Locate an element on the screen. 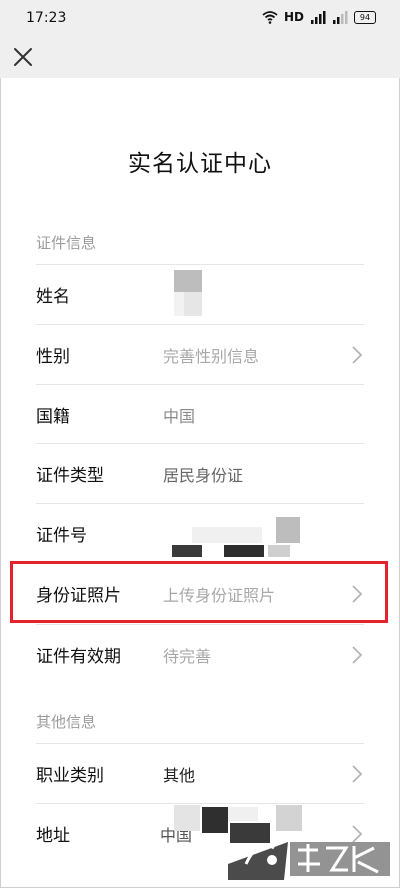  row-gender: 性别 完善性别信息 is located at coordinates (200, 354).